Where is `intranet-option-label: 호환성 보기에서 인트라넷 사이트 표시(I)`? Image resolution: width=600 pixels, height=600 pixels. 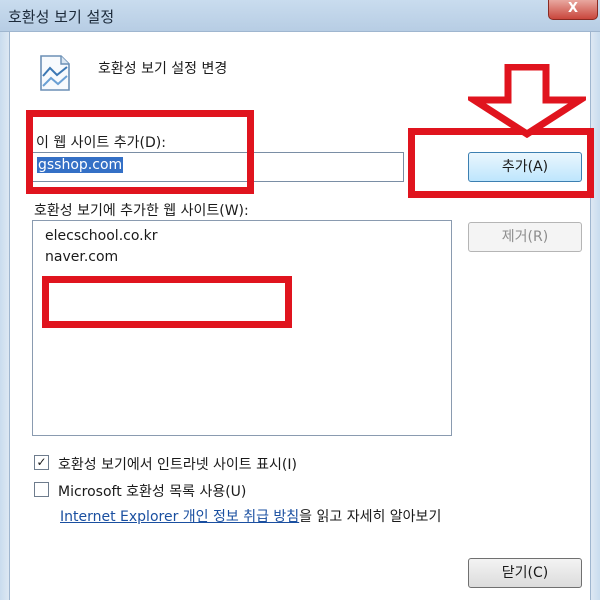
intranet-option-label: 호환성 보기에서 인트라넷 사이트 표시(I) is located at coordinates (177, 465).